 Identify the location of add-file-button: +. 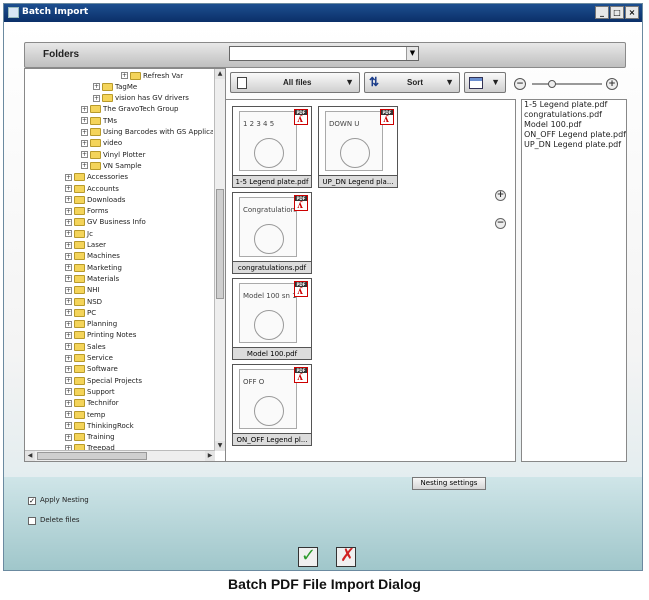
(500, 195).